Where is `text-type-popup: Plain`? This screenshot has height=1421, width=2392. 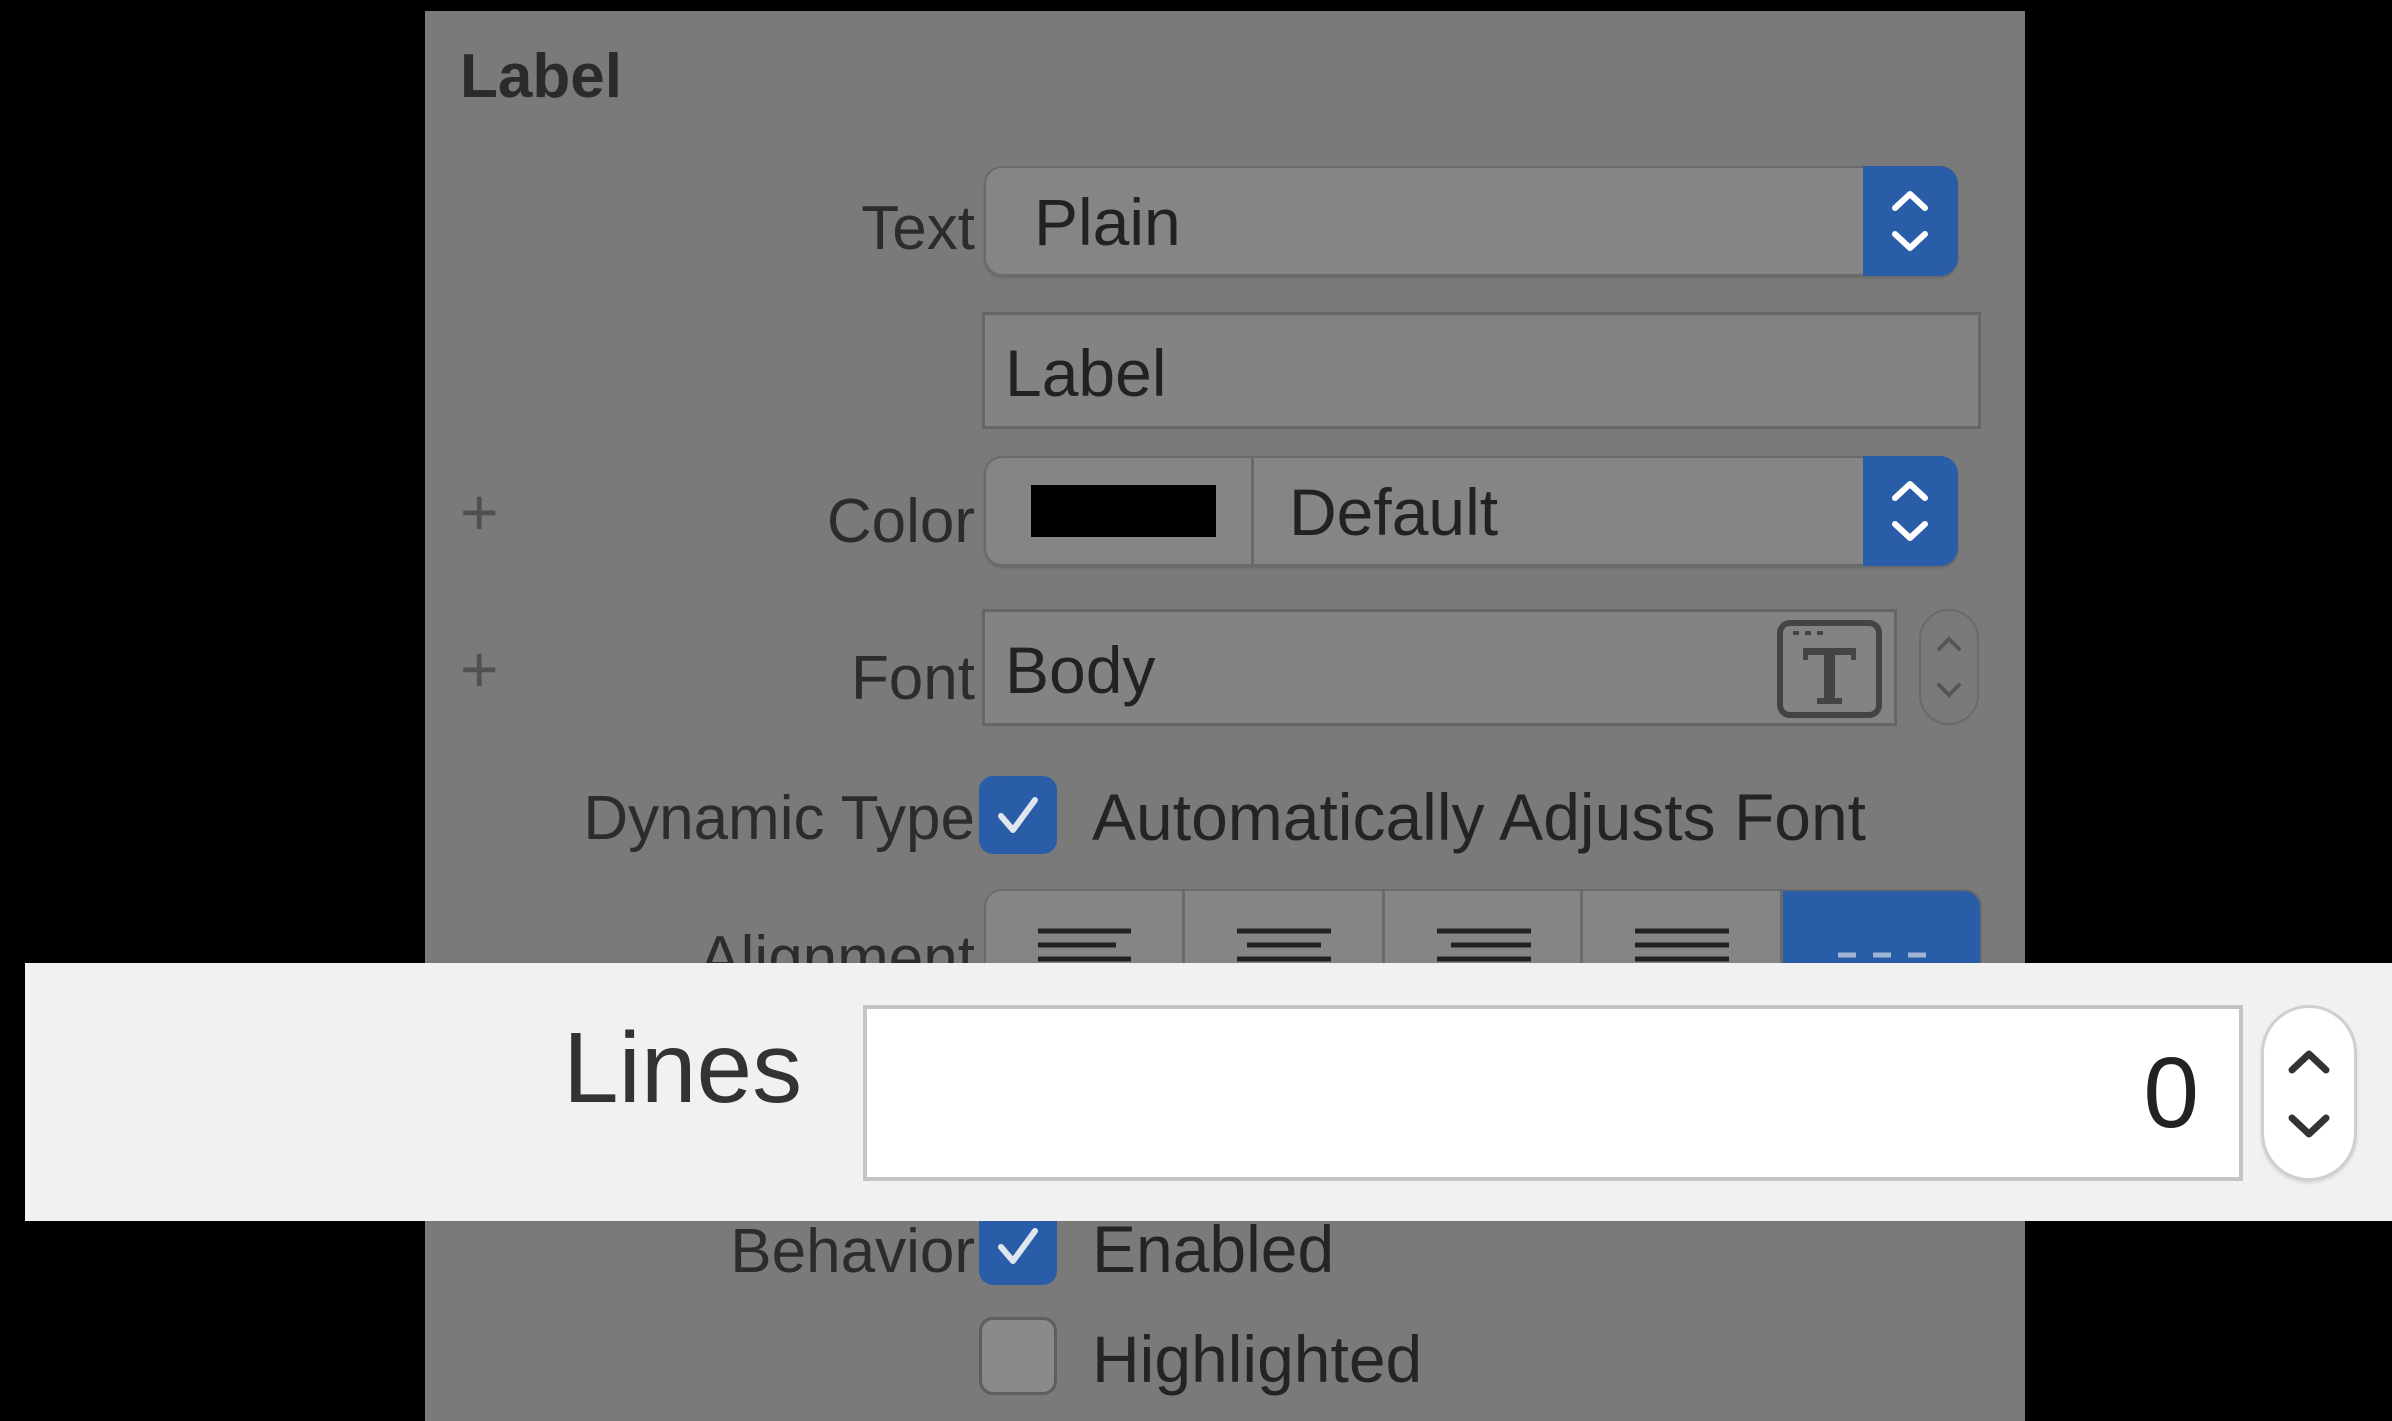 text-type-popup: Plain is located at coordinates (1471, 221).